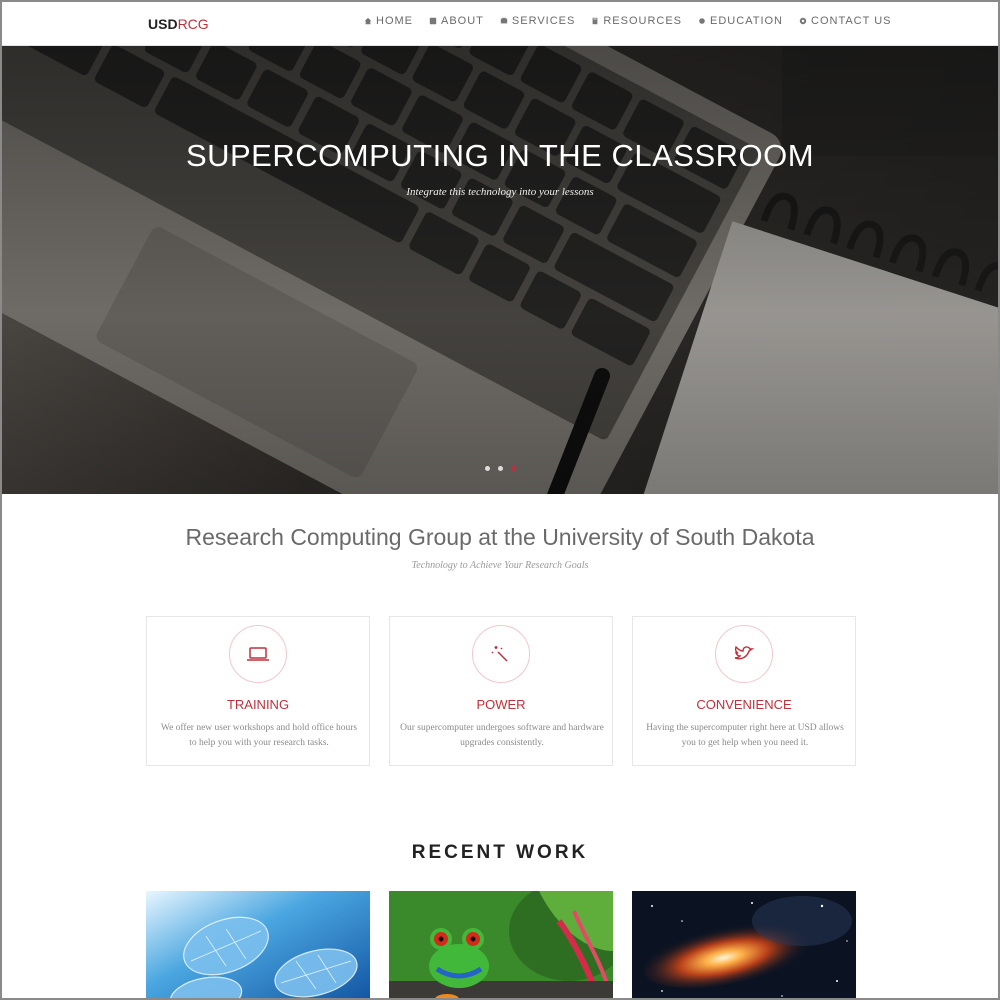 This screenshot has height=1000, width=1000. What do you see at coordinates (394, 21) in the screenshot?
I see `nav-home-label: HOME` at bounding box center [394, 21].